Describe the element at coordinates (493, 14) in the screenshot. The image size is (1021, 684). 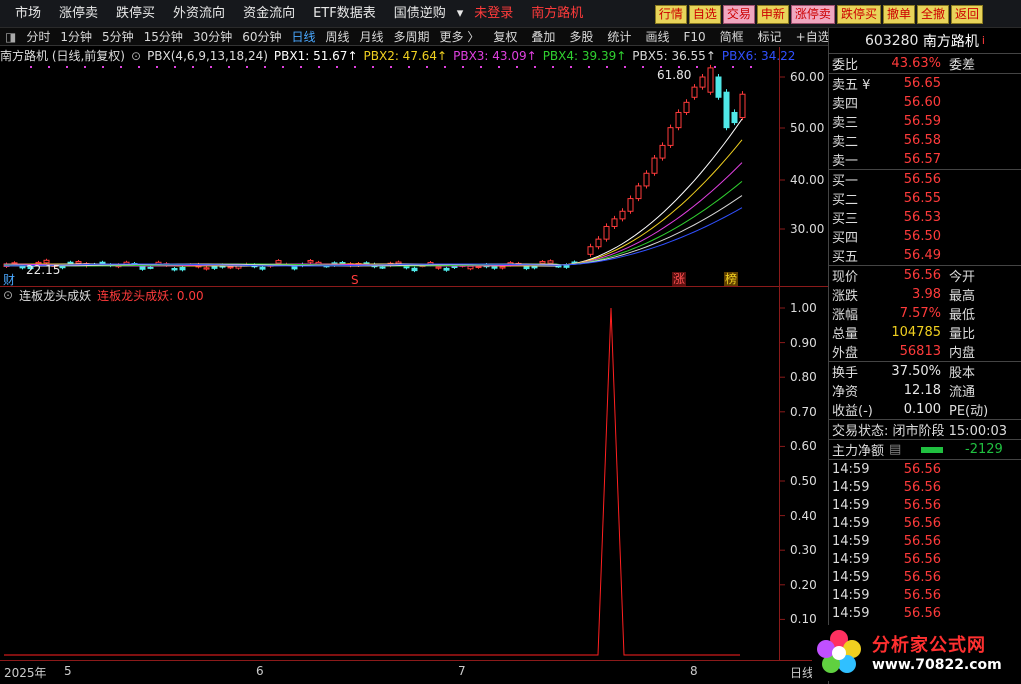
I see `menu-red-item-0: 未登录` at that location.